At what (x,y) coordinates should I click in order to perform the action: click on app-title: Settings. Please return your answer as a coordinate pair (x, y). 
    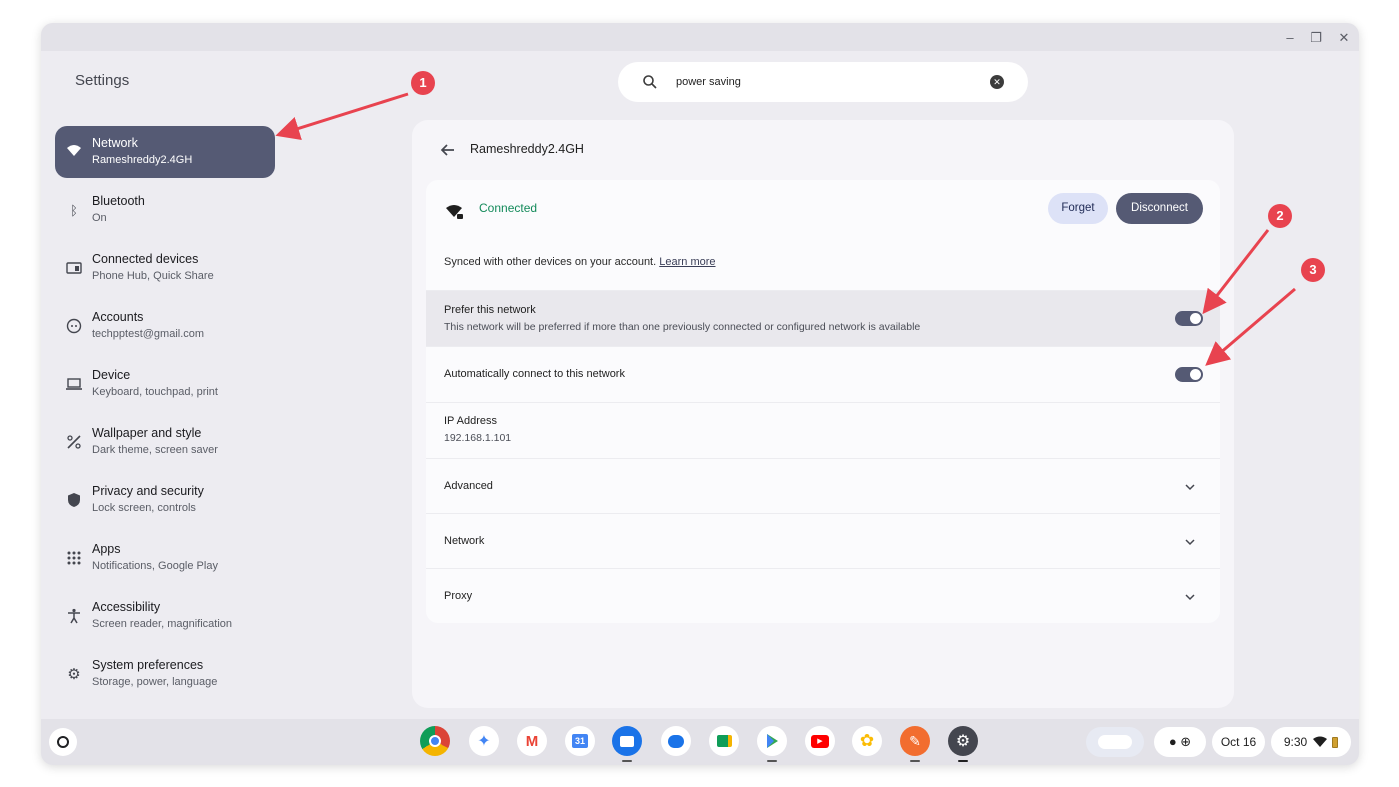
    Looking at the image, I should click on (102, 80).